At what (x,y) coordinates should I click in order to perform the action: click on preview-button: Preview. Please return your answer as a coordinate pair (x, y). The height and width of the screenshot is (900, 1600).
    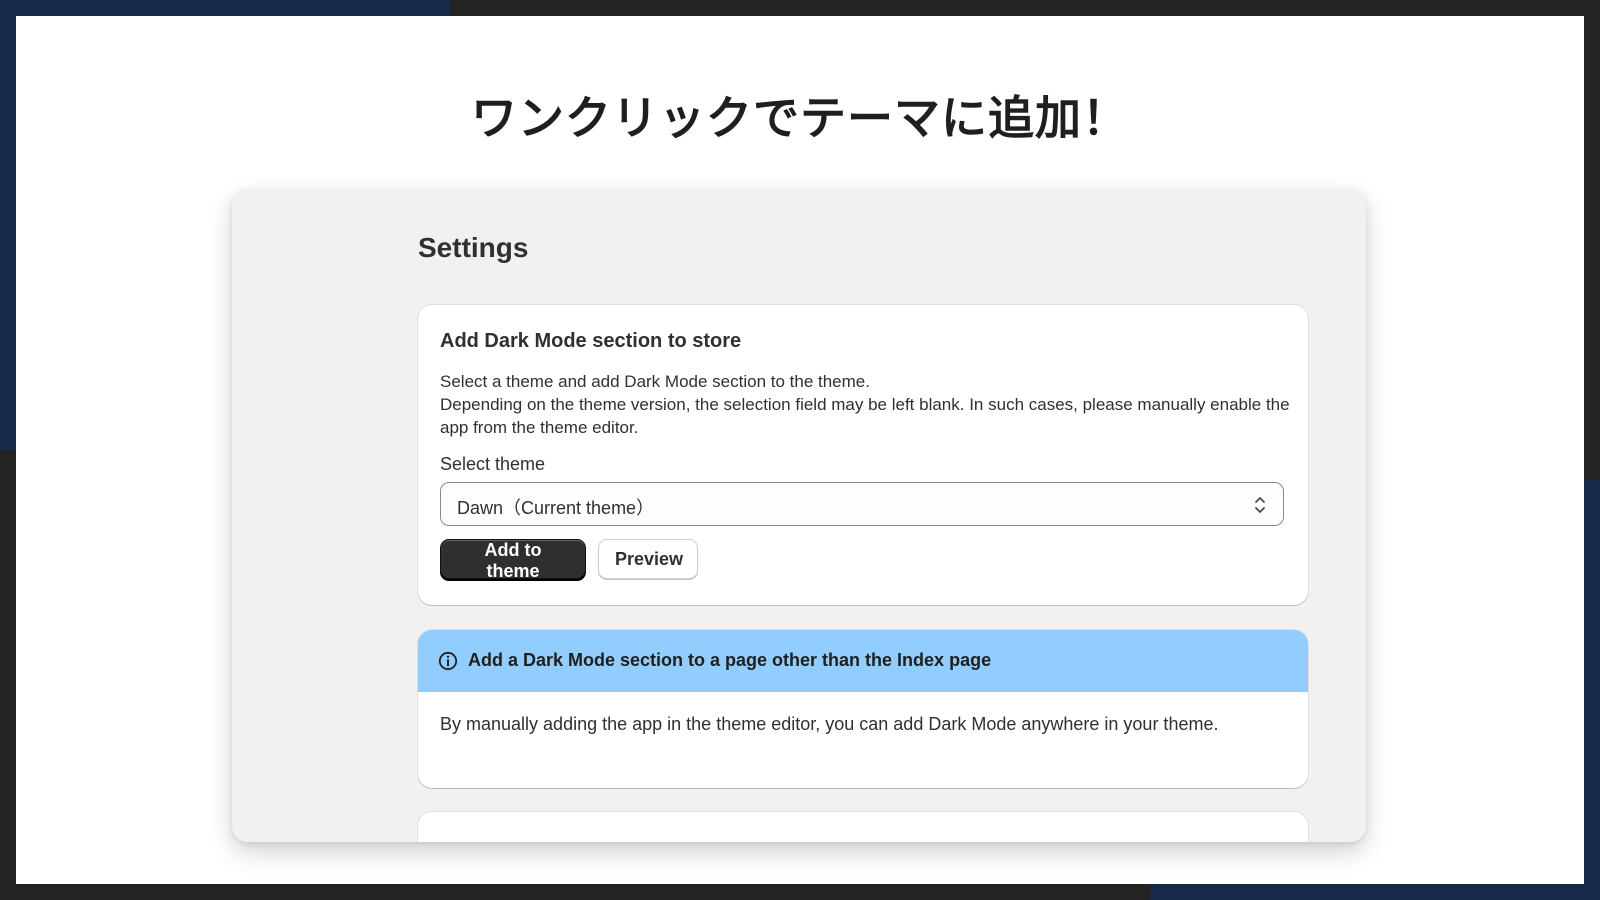
    Looking at the image, I should click on (648, 559).